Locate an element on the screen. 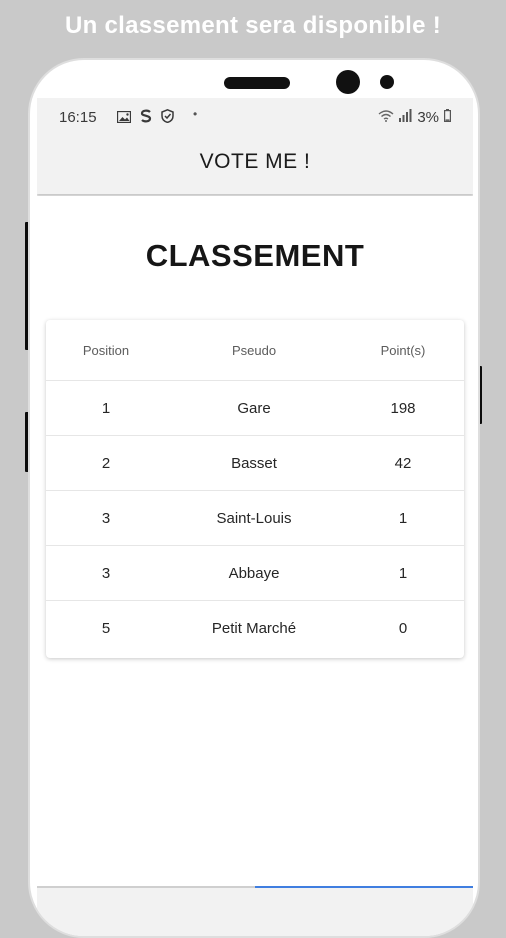  proximity-sensor is located at coordinates (387, 82).